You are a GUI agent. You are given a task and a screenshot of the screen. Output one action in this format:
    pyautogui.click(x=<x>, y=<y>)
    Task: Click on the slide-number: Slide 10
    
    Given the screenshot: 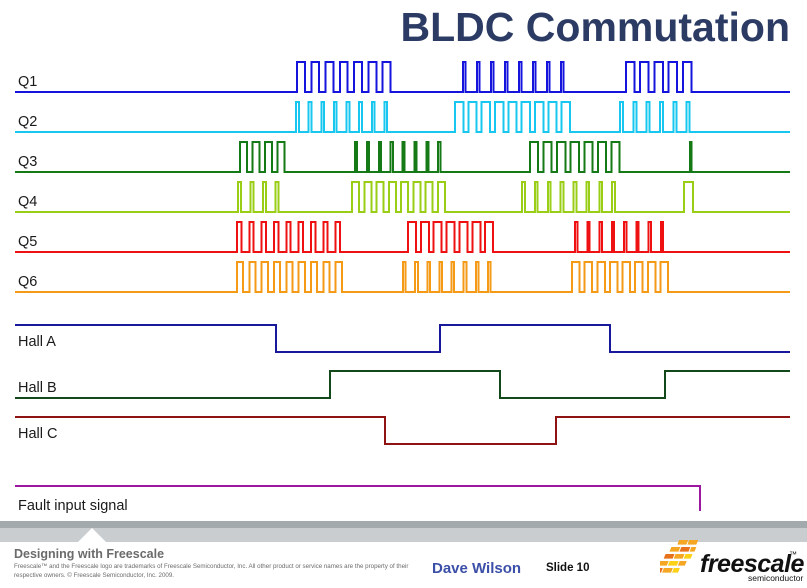 What is the action you would take?
    pyautogui.click(x=568, y=568)
    